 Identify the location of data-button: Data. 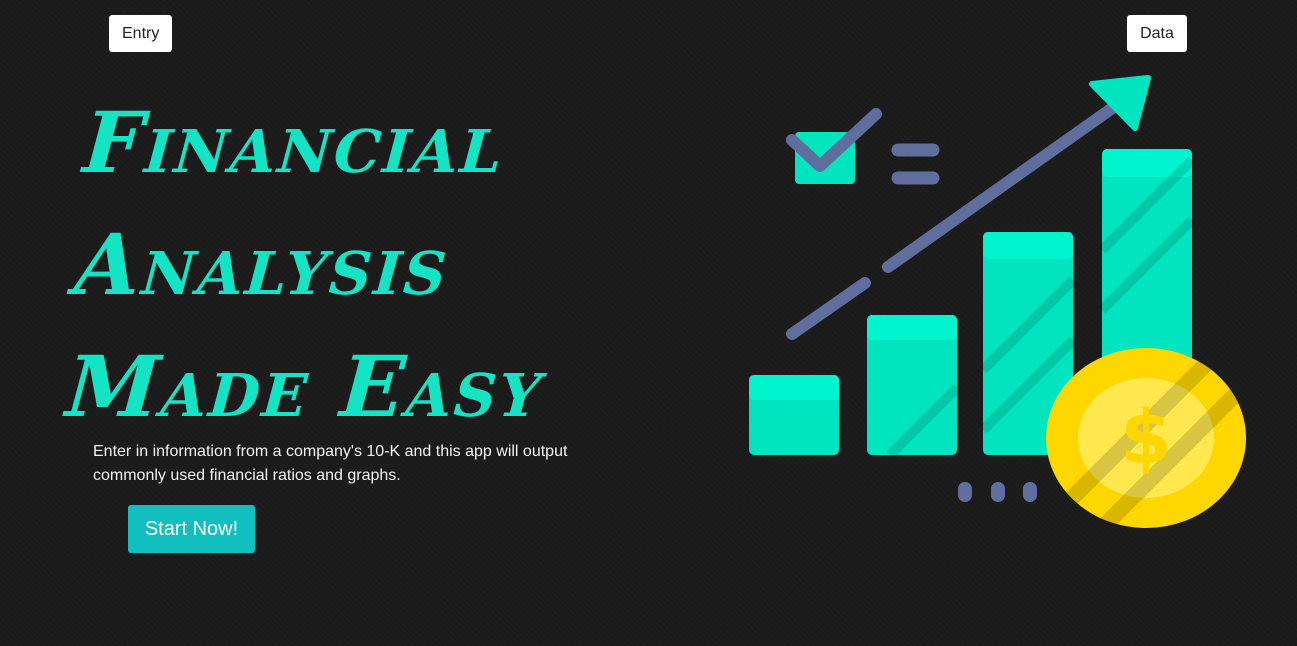
(1157, 33).